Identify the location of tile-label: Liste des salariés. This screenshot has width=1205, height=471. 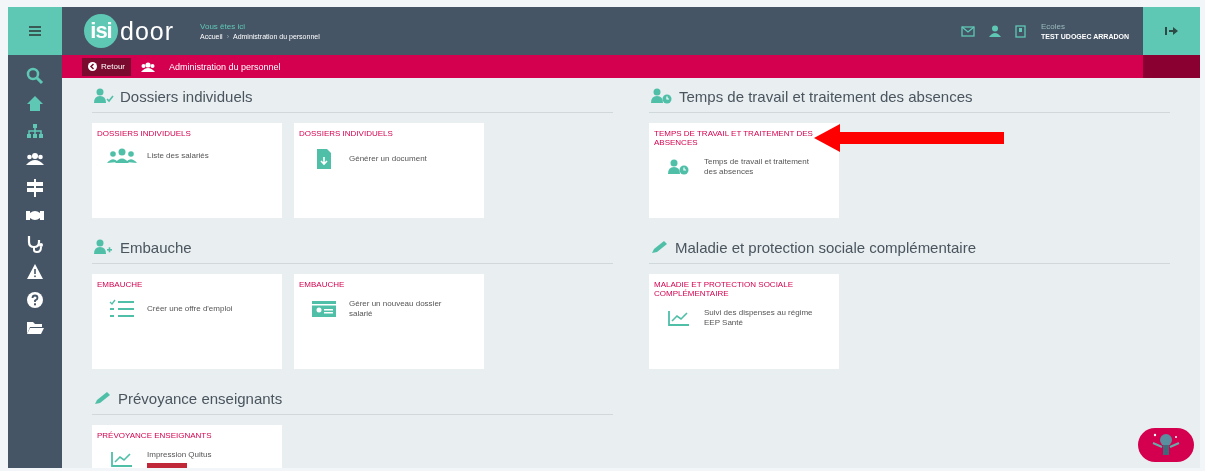
(178, 156).